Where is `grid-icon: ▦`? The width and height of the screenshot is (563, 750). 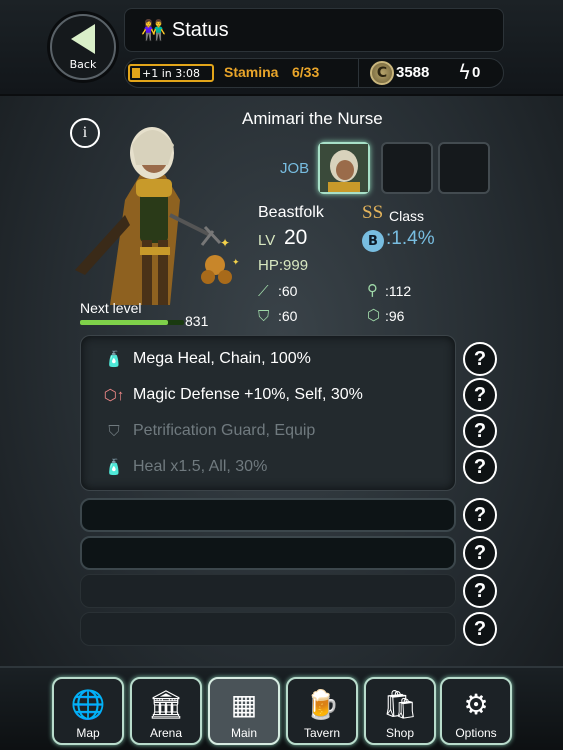 grid-icon: ▦ is located at coordinates (244, 704).